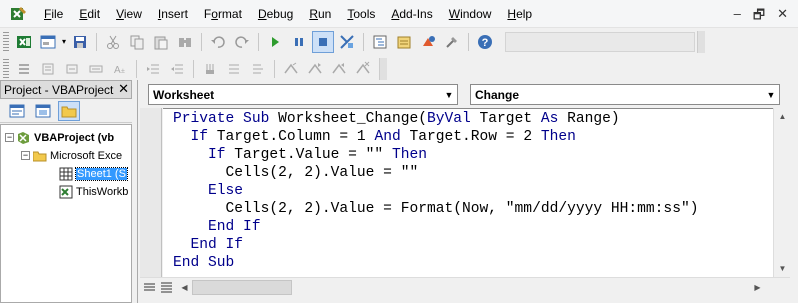 Image resolution: width=798 pixels, height=303 pixels. Describe the element at coordinates (153, 69) in the screenshot. I see `indent-icon` at that location.